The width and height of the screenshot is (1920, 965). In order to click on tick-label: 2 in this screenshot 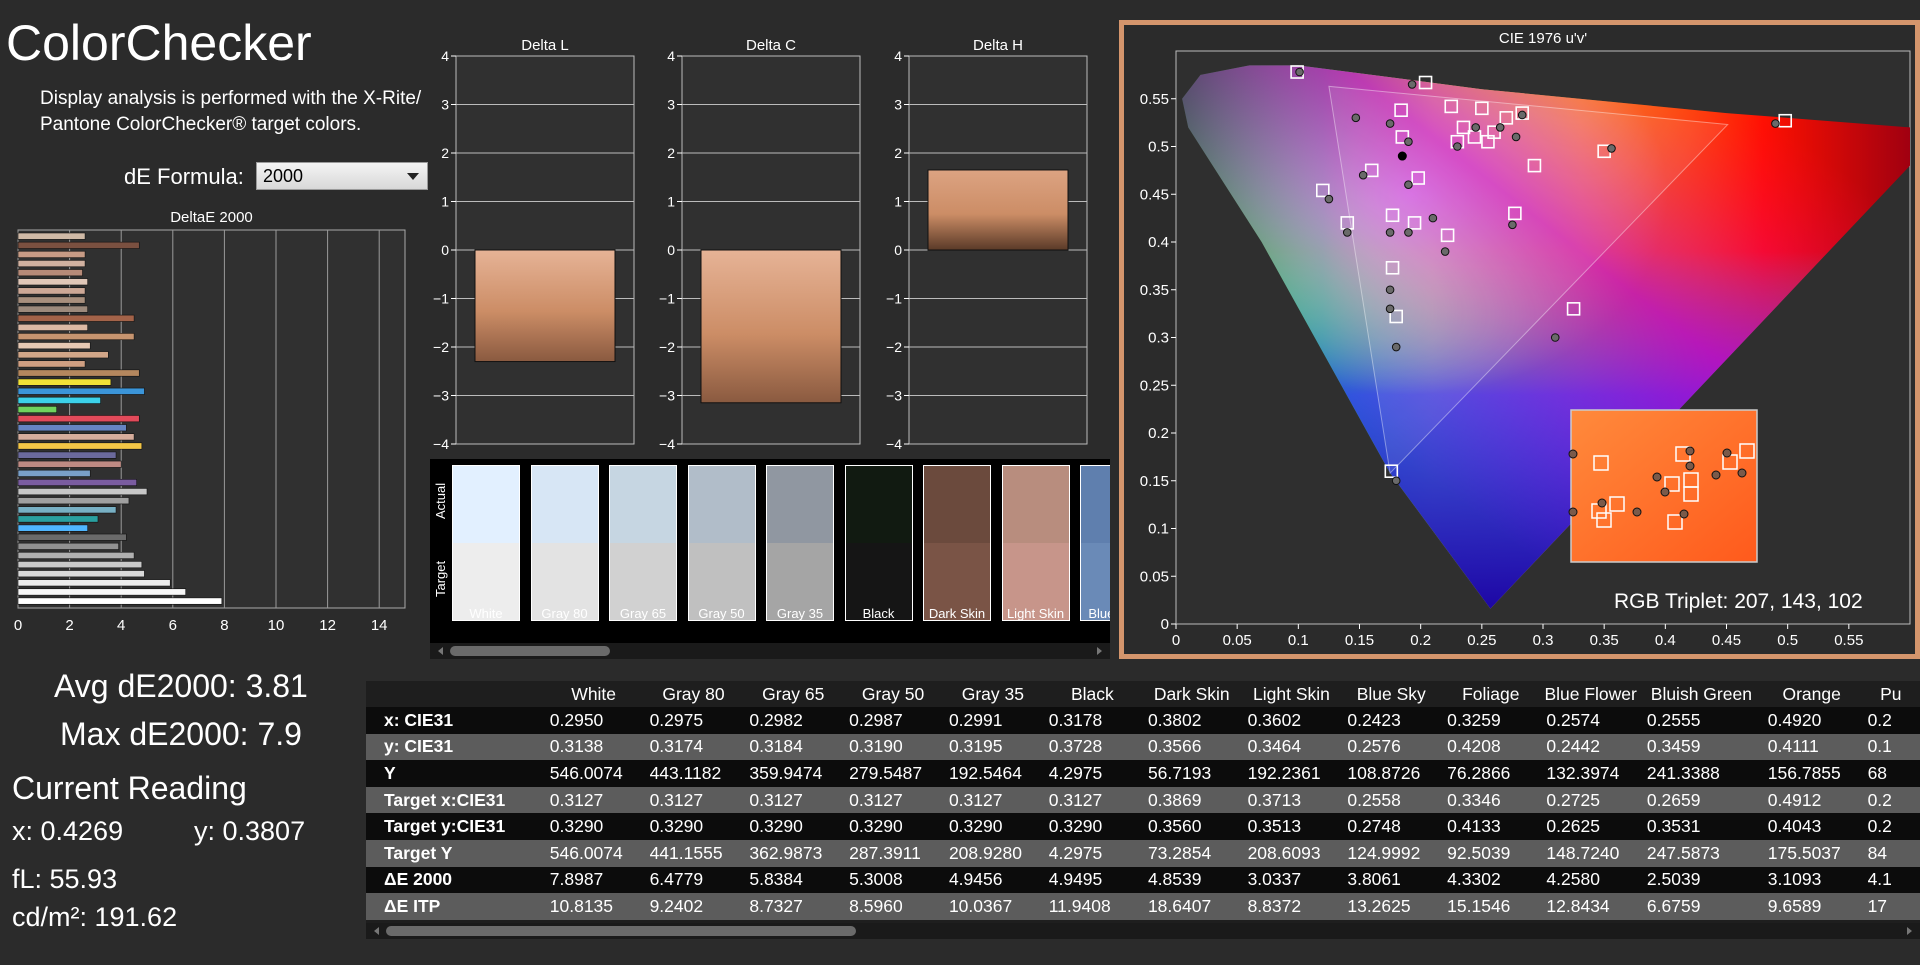, I will do `click(69, 625)`.